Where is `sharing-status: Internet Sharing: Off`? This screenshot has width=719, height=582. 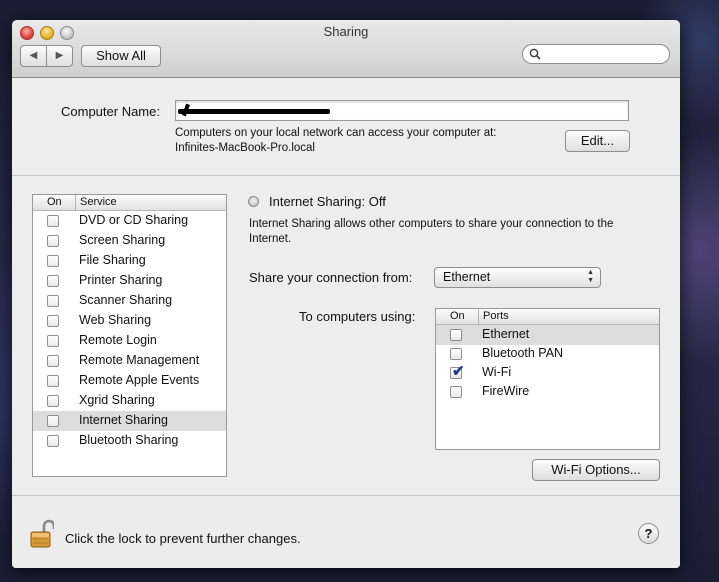
sharing-status: Internet Sharing: Off is located at coordinates (327, 201).